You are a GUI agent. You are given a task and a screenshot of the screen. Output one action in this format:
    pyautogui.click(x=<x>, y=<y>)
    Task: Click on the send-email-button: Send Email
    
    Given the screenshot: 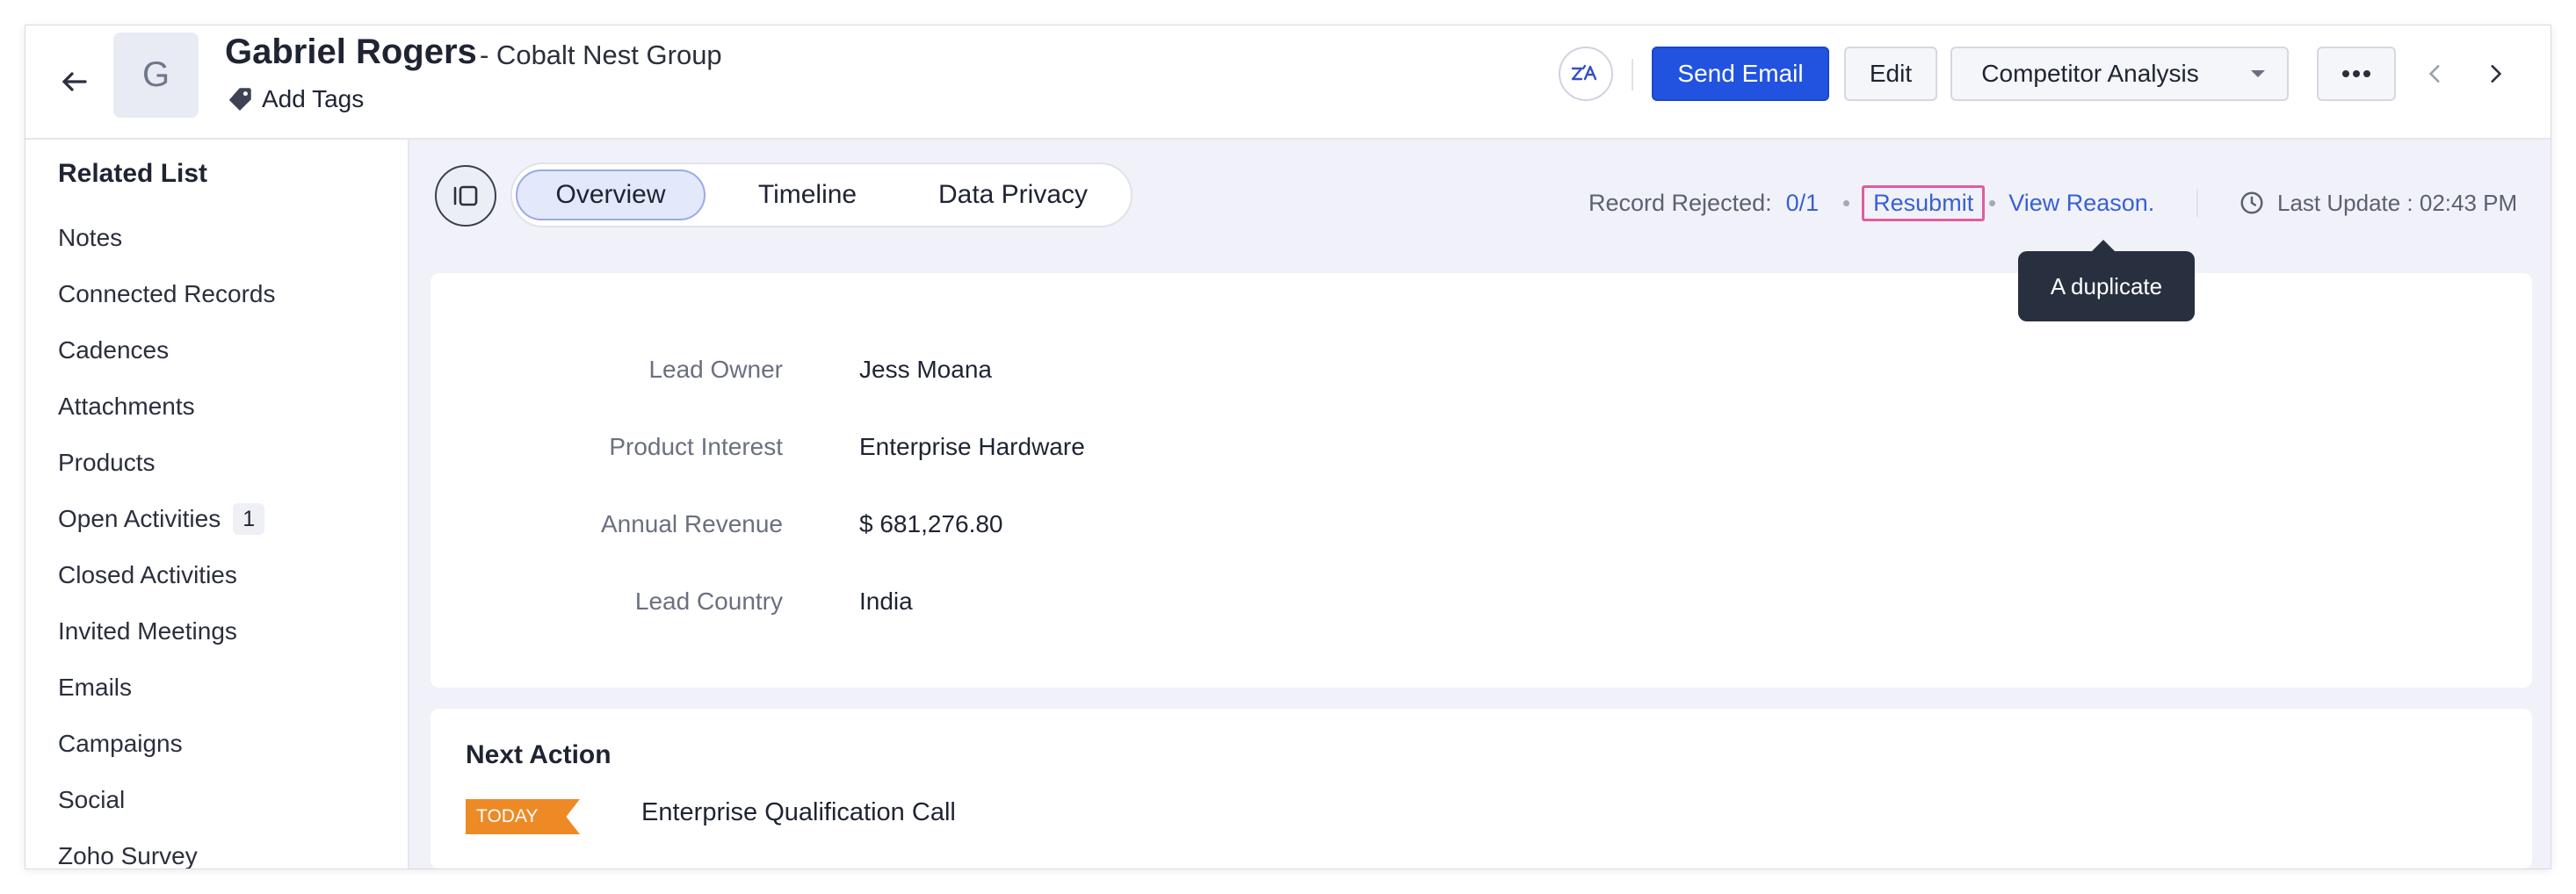 What is the action you would take?
    pyautogui.click(x=1740, y=74)
    